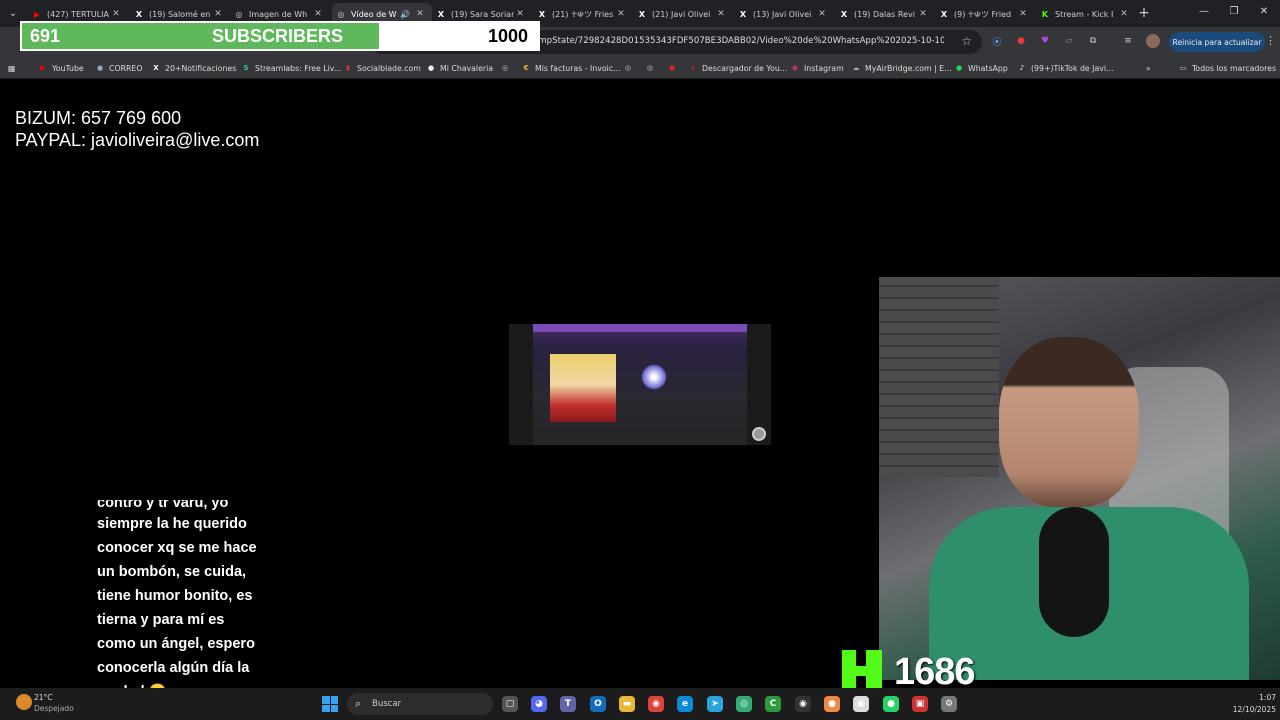  Describe the element at coordinates (627, 704) in the screenshot. I see `file-explorer-icon: ▬` at that location.